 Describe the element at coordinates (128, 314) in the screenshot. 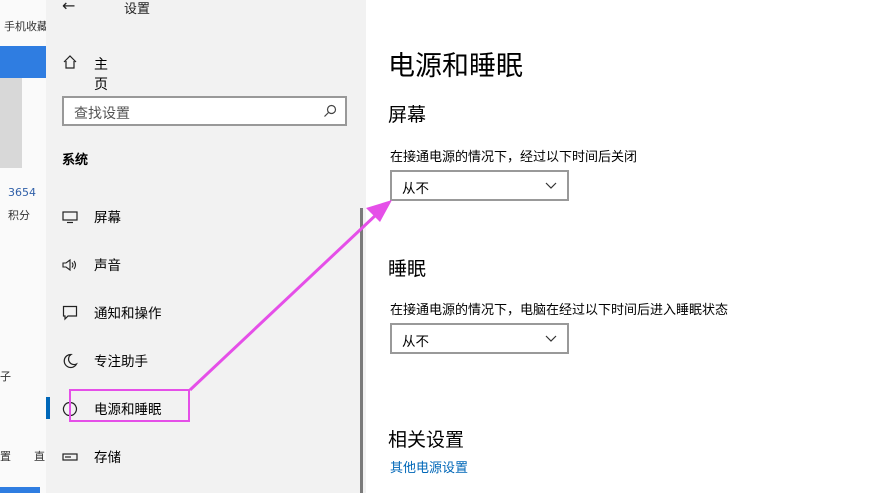

I see `sidebar-item-label: 通知和操作` at that location.